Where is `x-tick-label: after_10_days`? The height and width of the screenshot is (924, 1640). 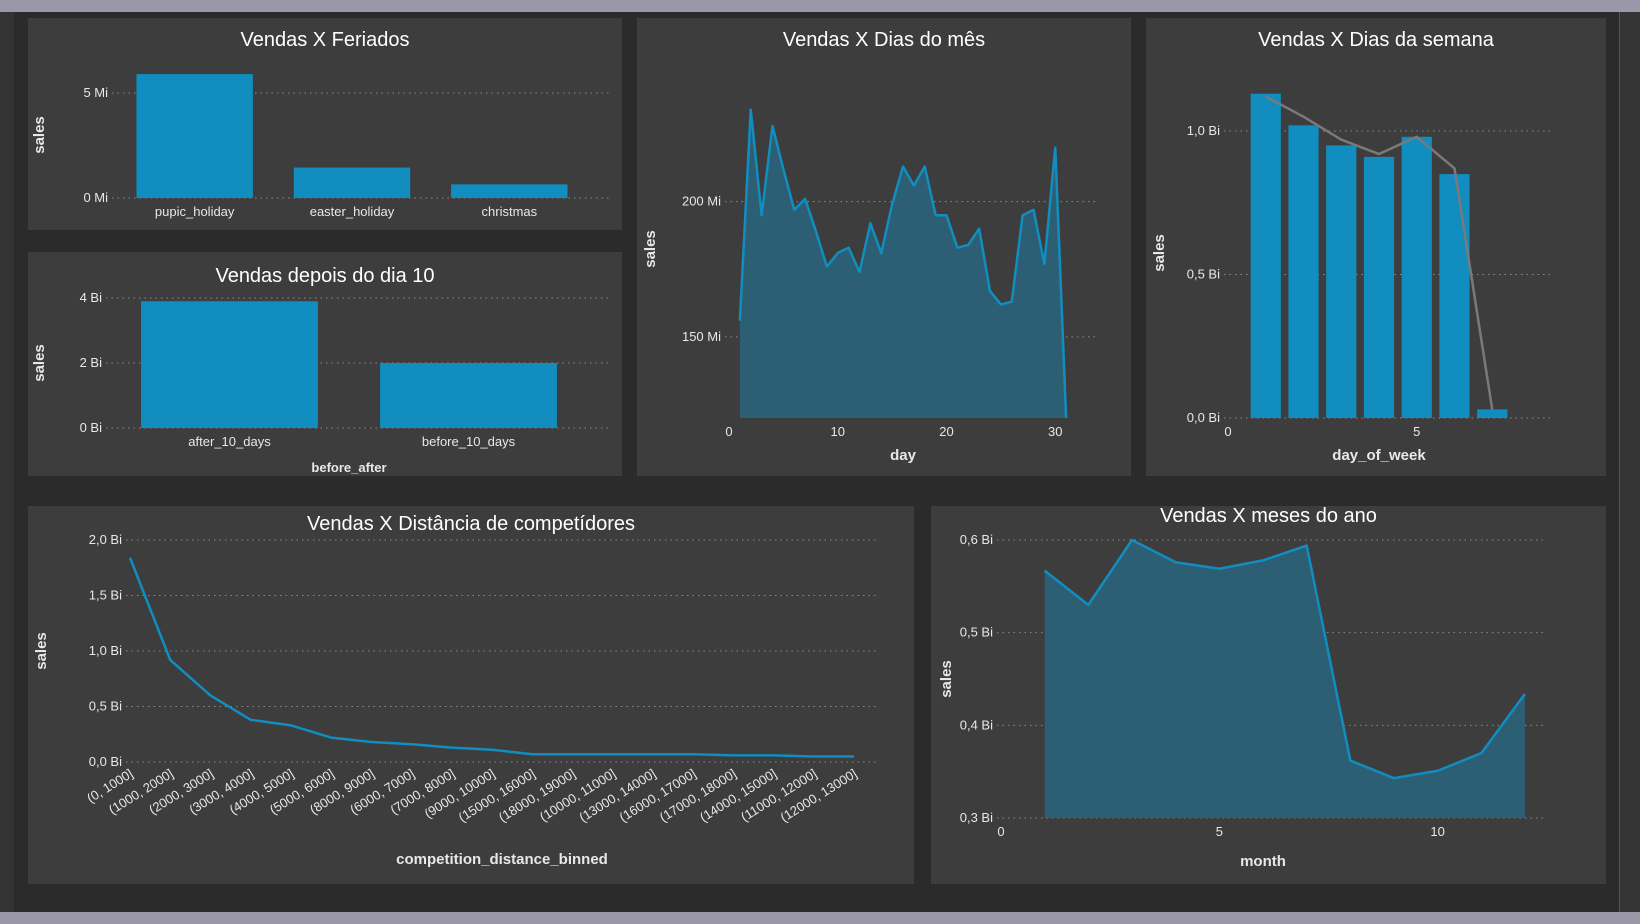
x-tick-label: after_10_days is located at coordinates (229, 441).